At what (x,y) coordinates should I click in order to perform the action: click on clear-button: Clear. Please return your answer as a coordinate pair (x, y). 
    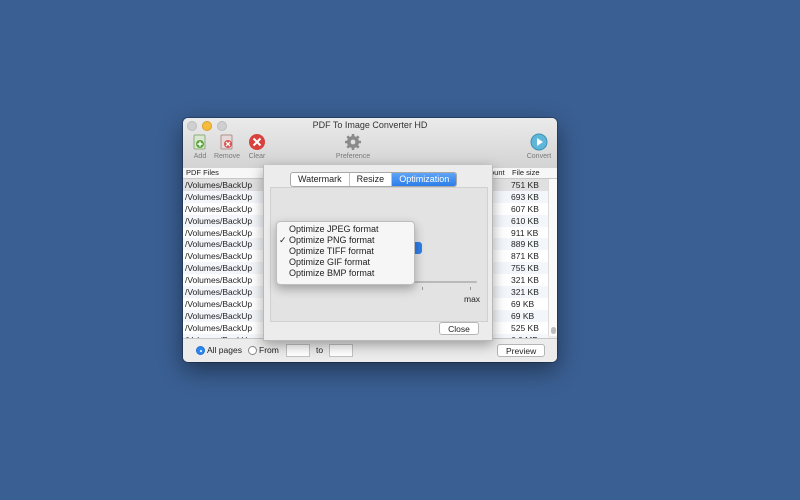
    Looking at the image, I should click on (257, 146).